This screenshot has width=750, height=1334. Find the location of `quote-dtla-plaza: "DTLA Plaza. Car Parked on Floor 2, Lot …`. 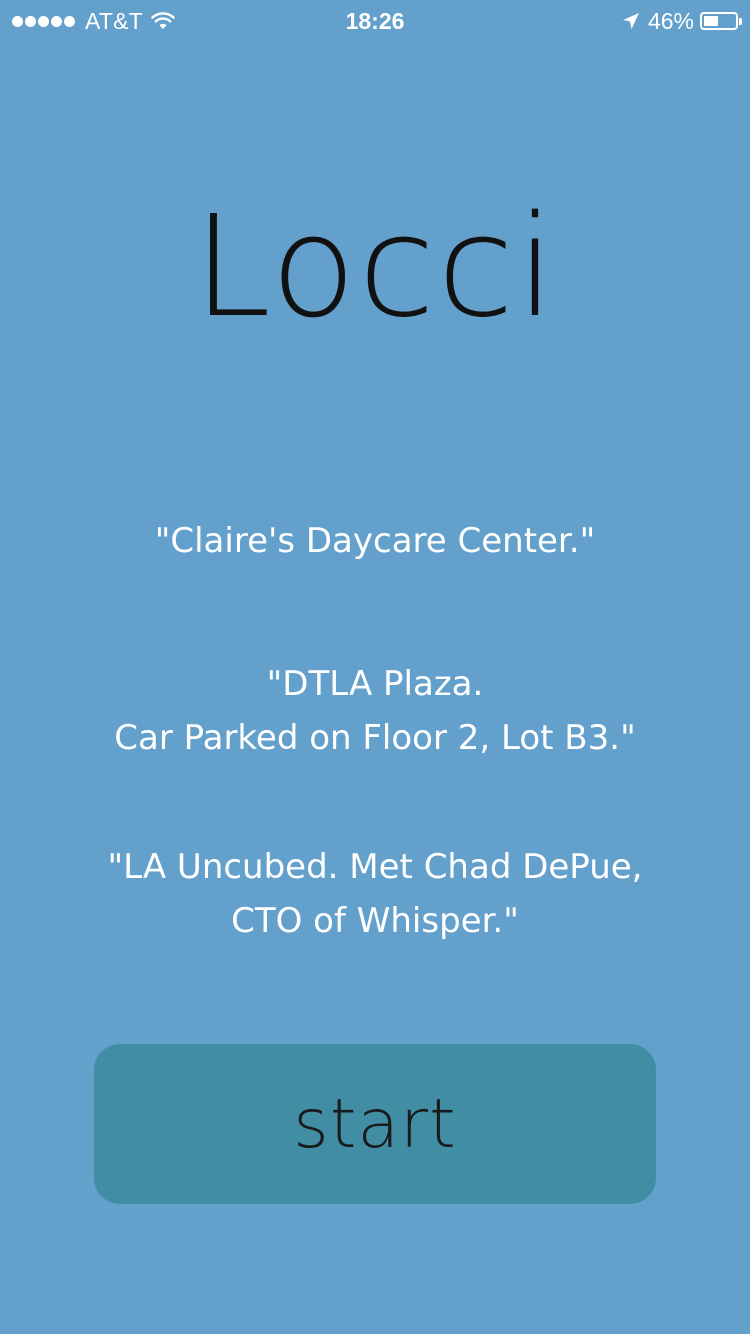

quote-dtla-plaza: "DTLA Plaza. Car Parked on Floor 2, Lot … is located at coordinates (375, 711).